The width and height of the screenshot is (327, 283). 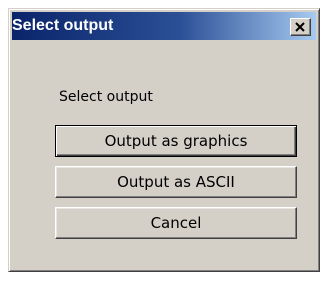 I want to click on close-icon, so click(x=300, y=27).